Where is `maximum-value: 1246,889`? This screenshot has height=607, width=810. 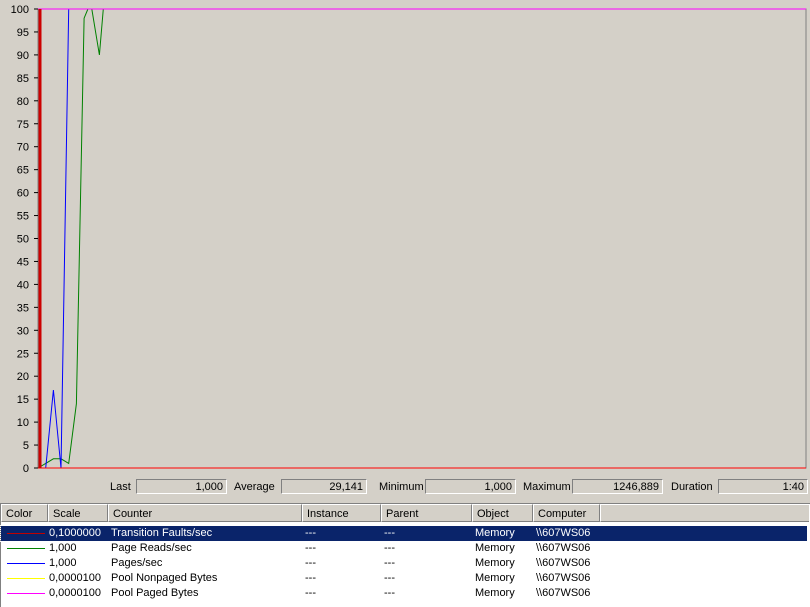
maximum-value: 1246,889 is located at coordinates (617, 486).